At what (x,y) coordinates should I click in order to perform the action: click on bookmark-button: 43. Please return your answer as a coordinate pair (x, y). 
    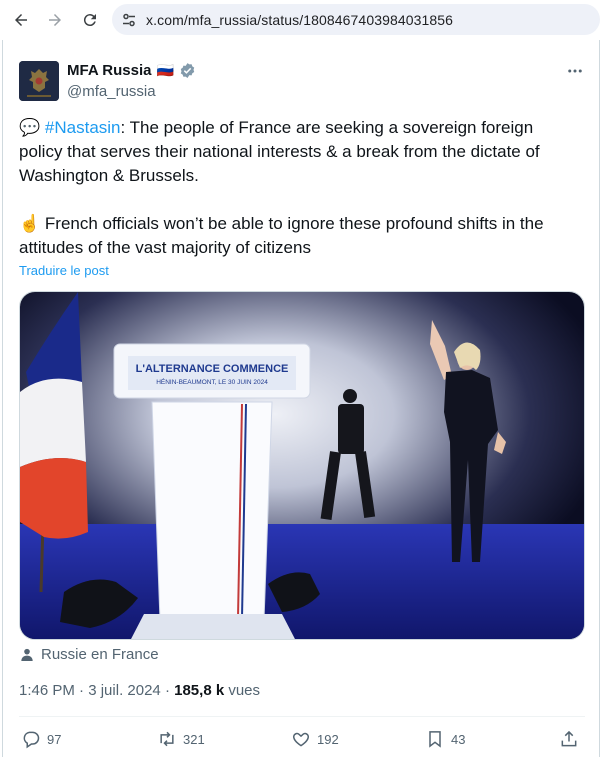
    Looking at the image, I should click on (445, 739).